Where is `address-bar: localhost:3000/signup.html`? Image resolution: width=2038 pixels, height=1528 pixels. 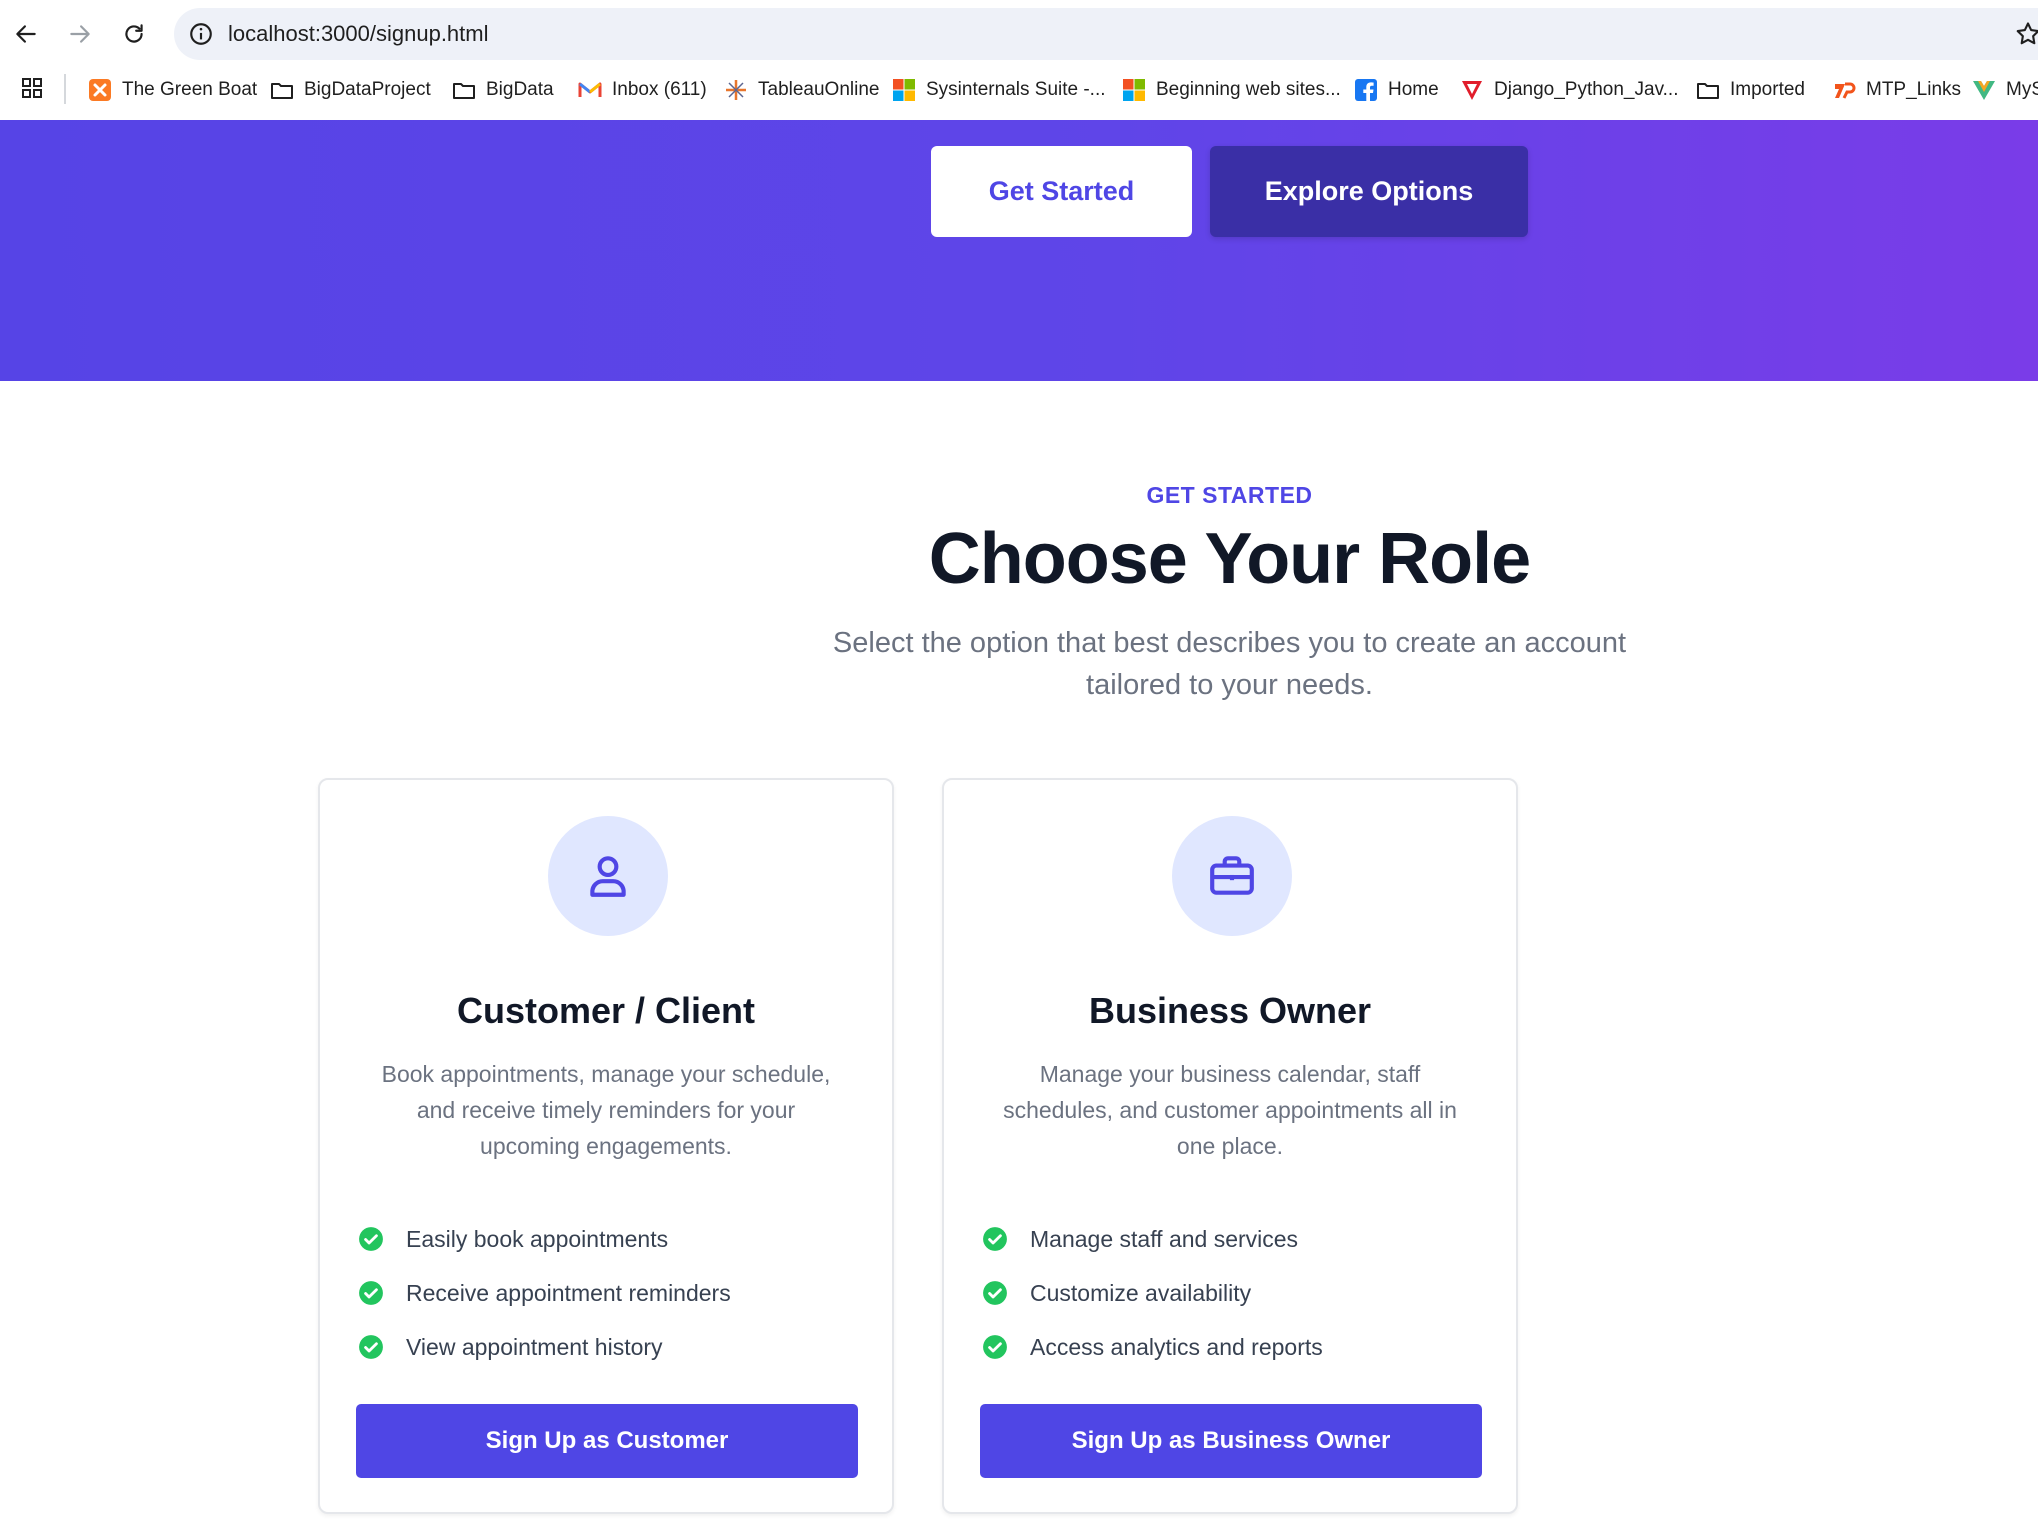
address-bar: localhost:3000/signup.html is located at coordinates (1106, 34).